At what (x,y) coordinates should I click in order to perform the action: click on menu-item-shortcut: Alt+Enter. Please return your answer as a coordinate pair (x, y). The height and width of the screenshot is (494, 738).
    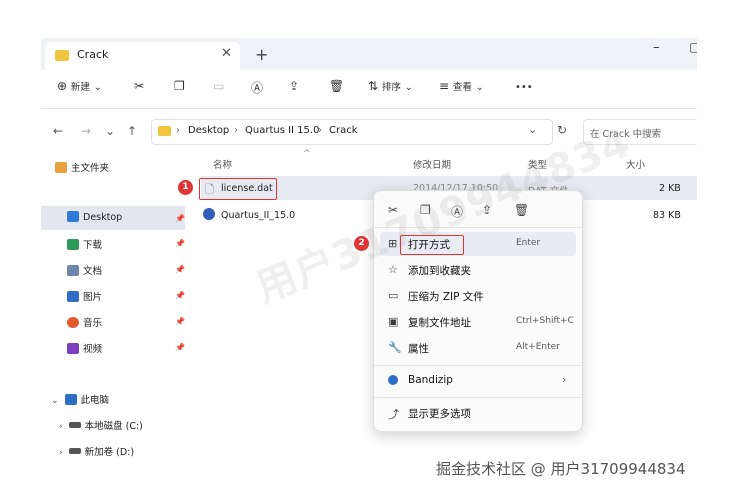
    Looking at the image, I should click on (538, 347).